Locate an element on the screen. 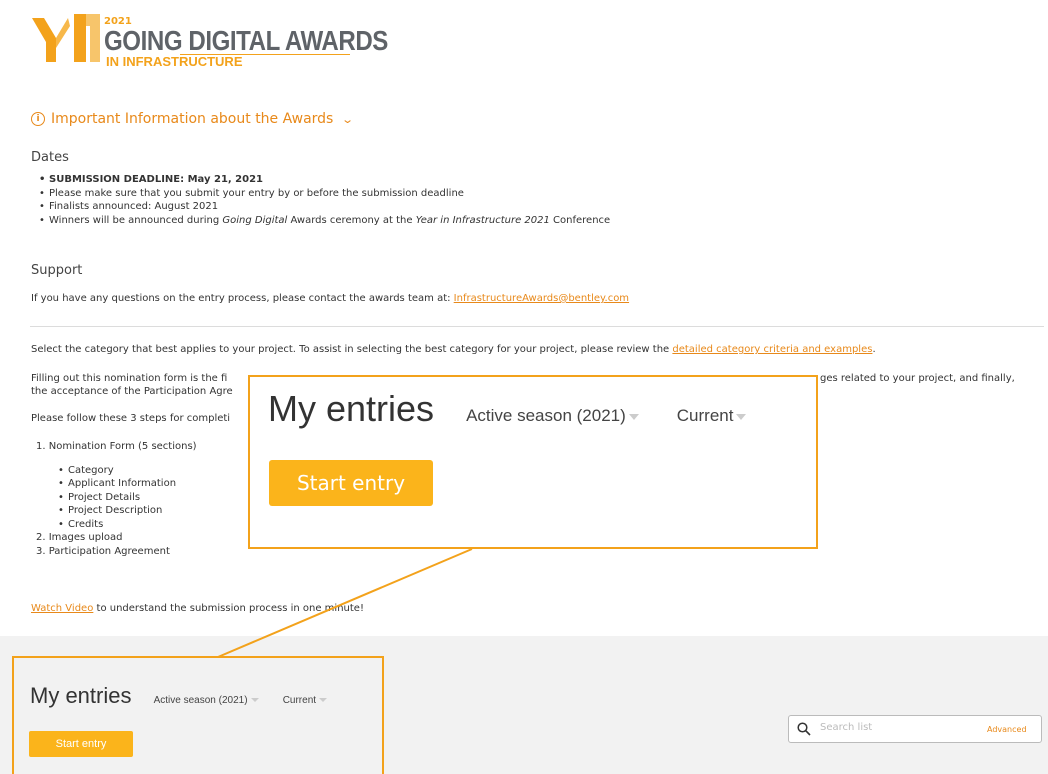 Image resolution: width=1048 pixels, height=774 pixels. category-criteria-link: detailed category criteria and examples is located at coordinates (772, 349).